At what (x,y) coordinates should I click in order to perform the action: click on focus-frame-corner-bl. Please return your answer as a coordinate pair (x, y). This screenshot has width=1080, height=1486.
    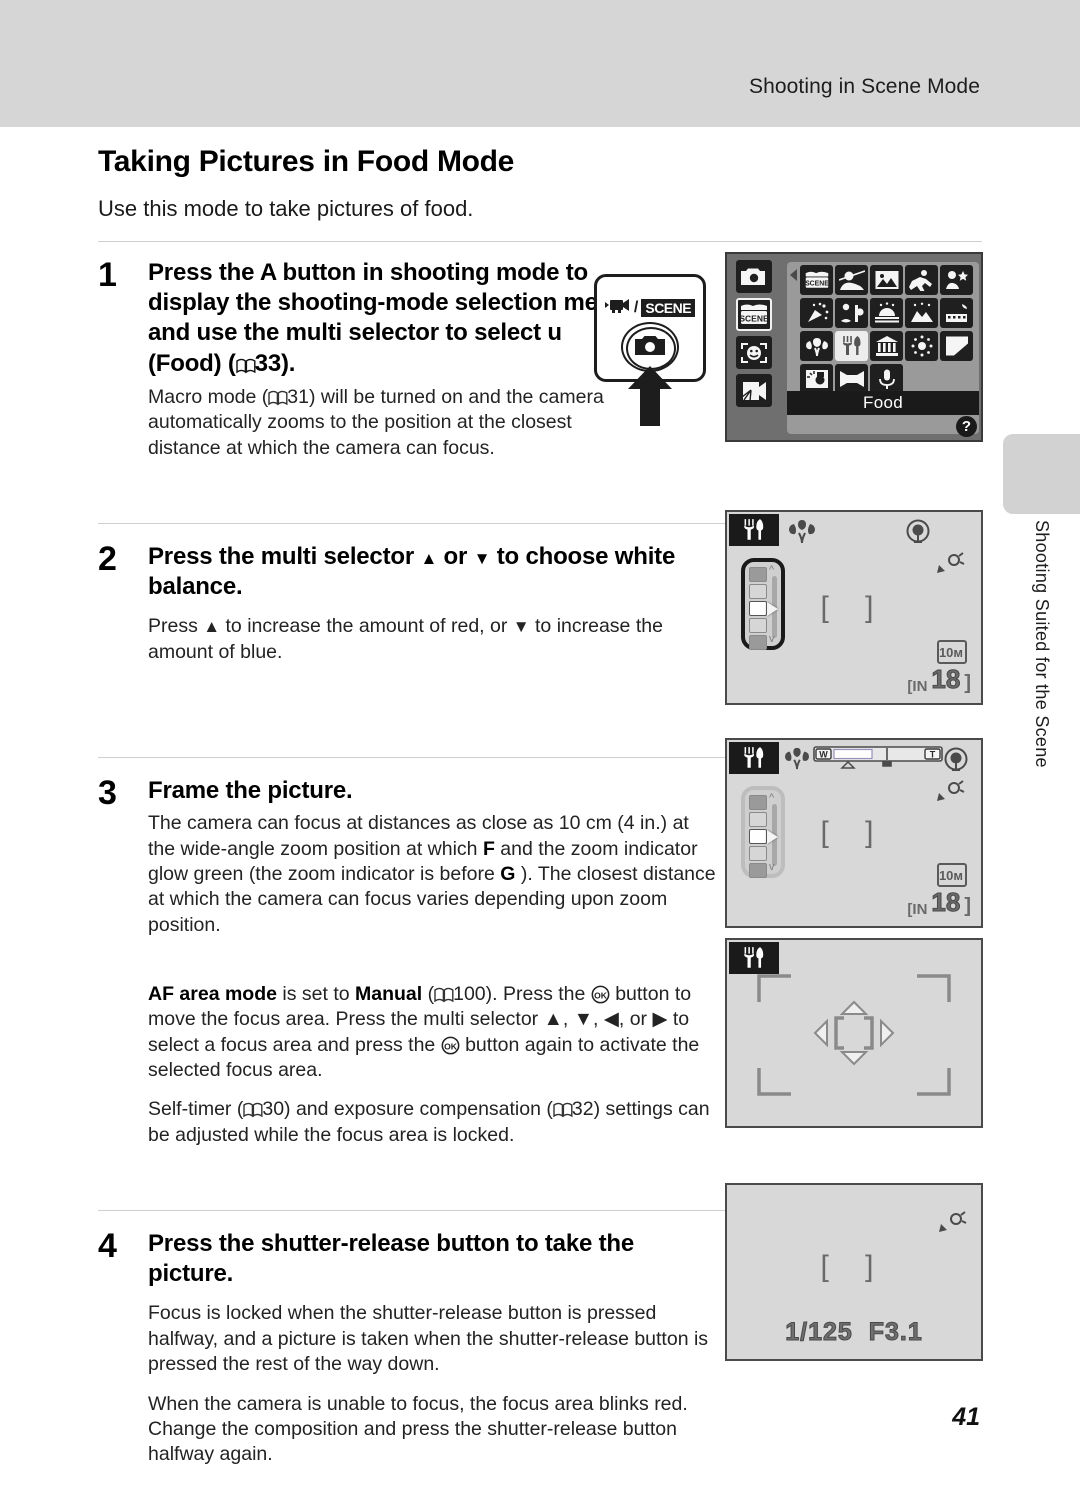
    Looking at the image, I should click on (775, 1081).